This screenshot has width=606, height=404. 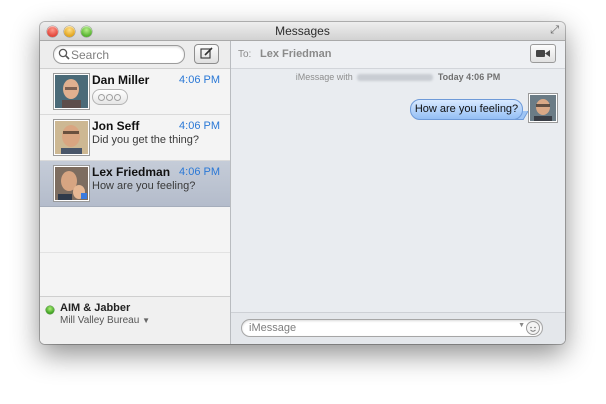 I want to click on meta-prefix: iMessage with, so click(x=324, y=77).